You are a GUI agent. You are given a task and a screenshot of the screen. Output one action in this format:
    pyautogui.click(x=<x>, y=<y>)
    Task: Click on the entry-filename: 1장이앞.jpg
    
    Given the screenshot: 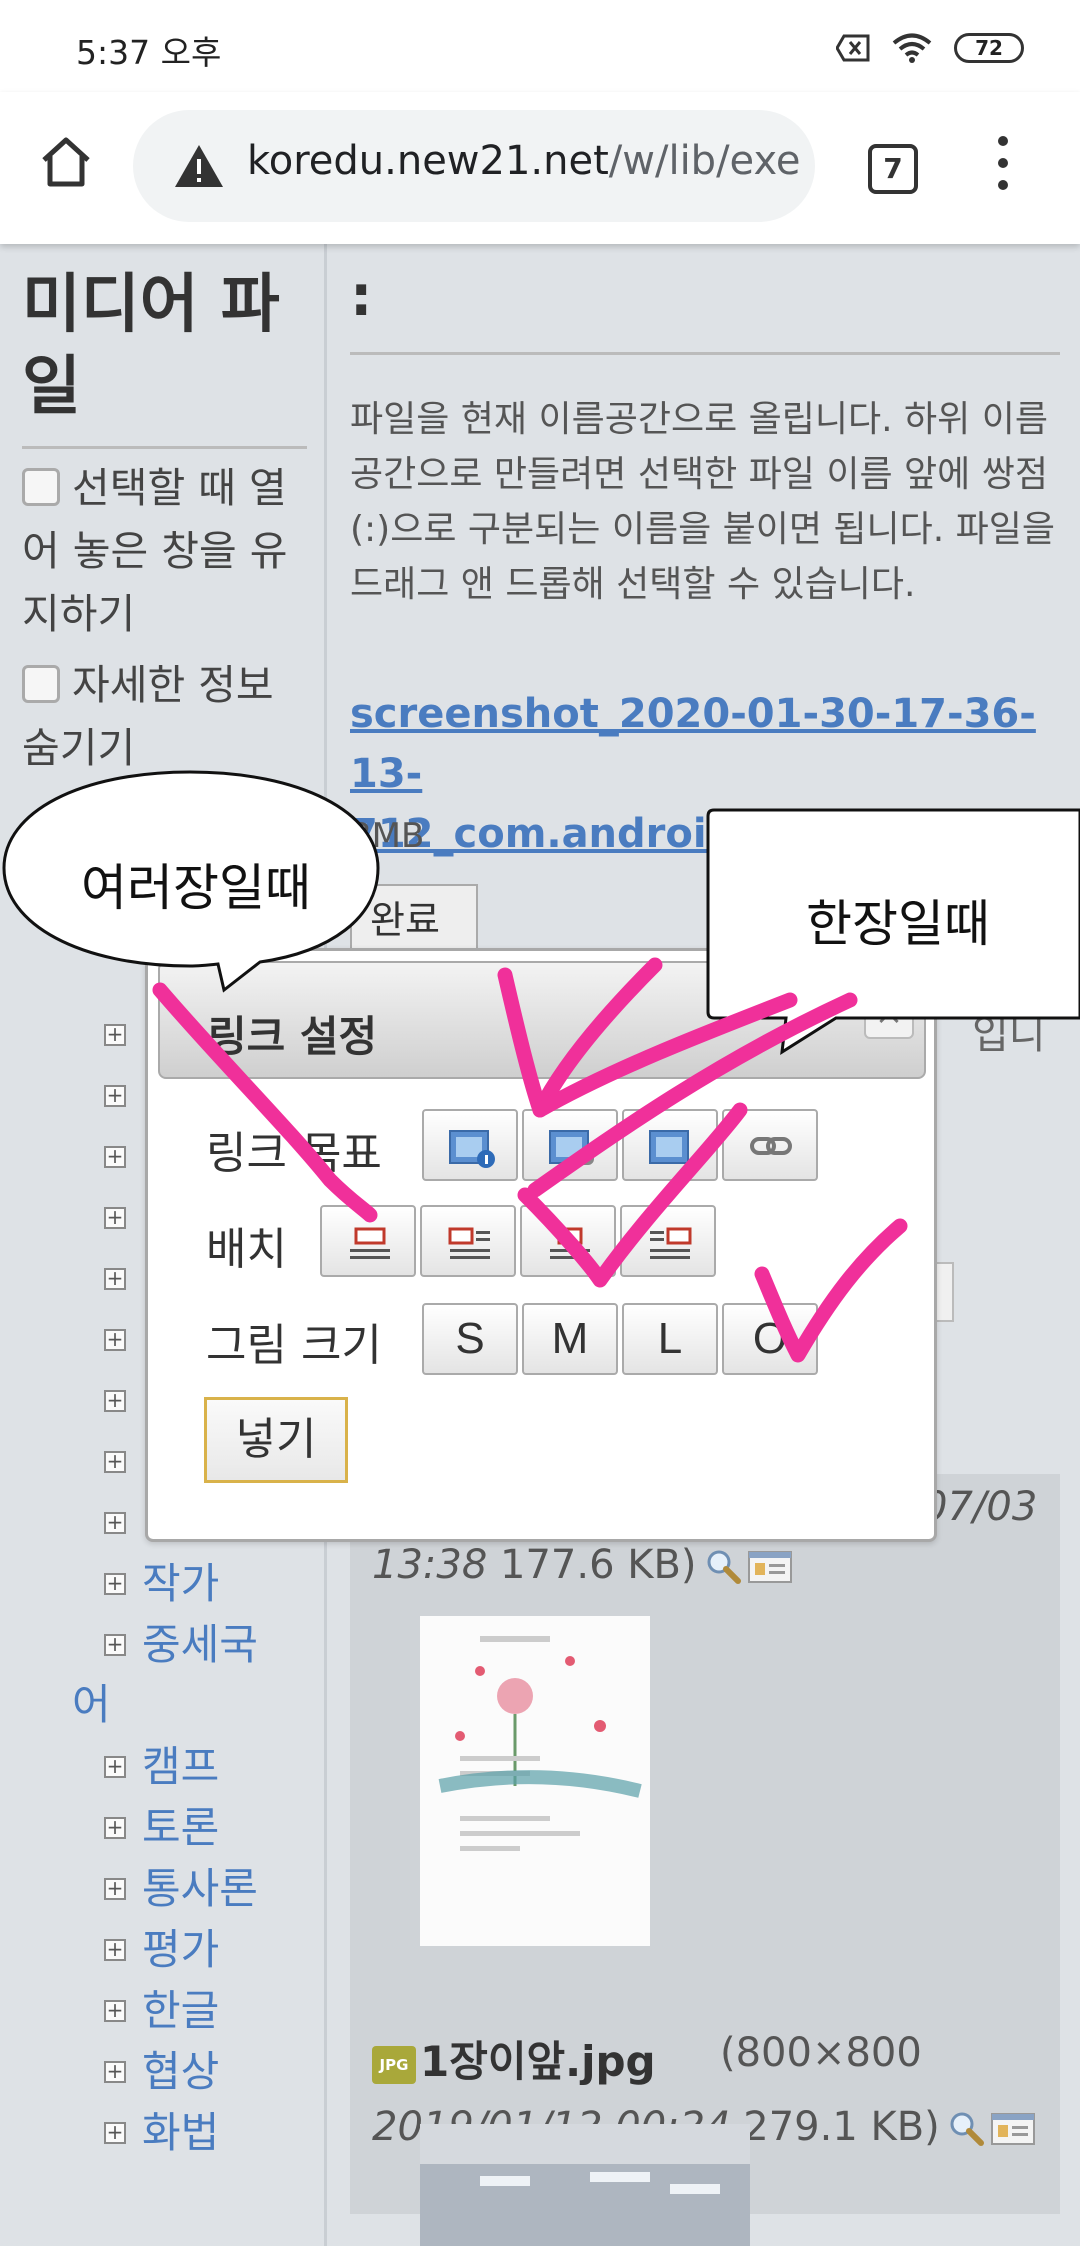 What is the action you would take?
    pyautogui.click(x=538, y=2061)
    